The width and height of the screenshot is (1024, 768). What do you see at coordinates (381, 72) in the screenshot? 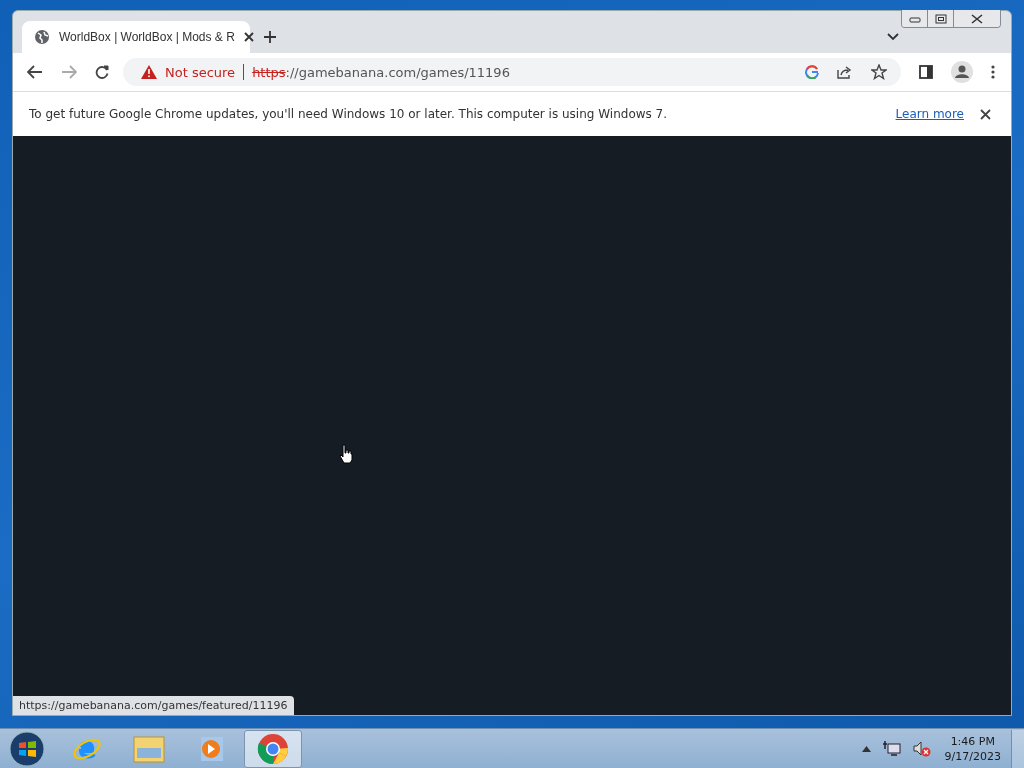
I see `url-text: https://gamebanana.com/games/11196` at bounding box center [381, 72].